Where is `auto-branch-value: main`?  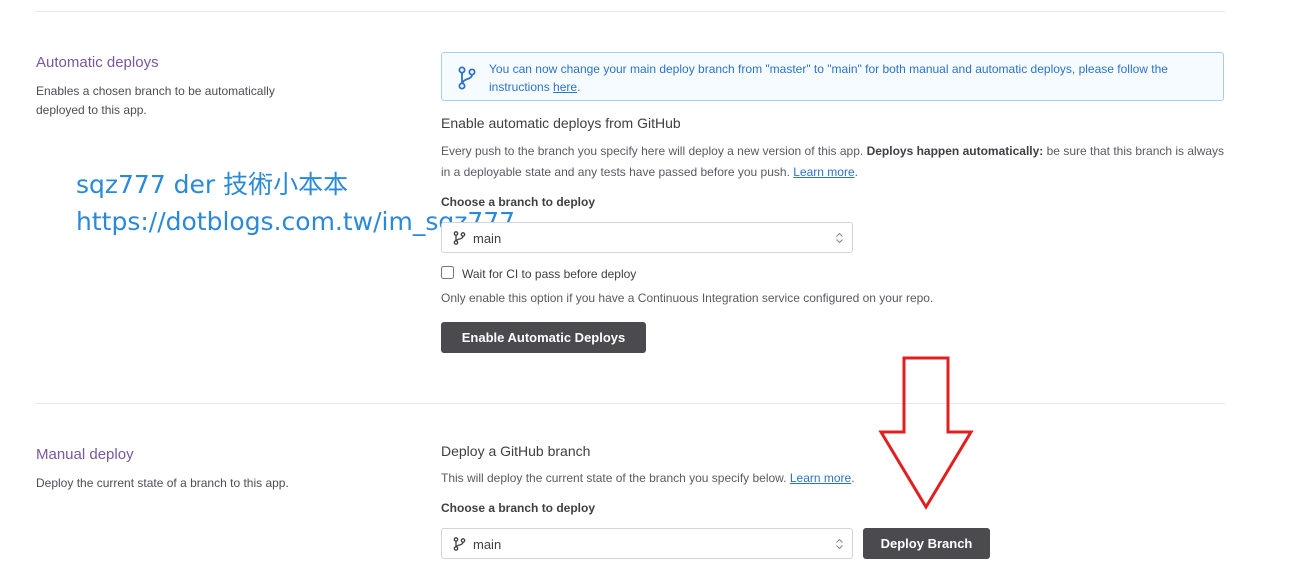 auto-branch-value: main is located at coordinates (487, 238).